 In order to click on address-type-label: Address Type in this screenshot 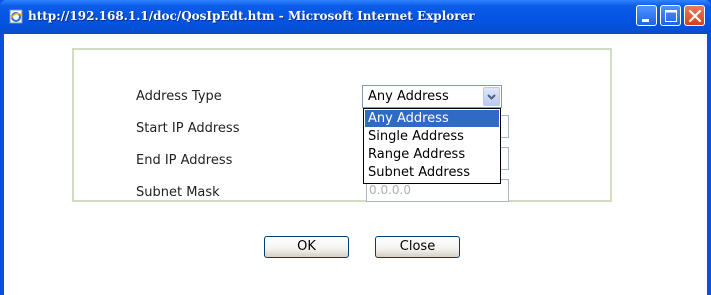, I will do `click(179, 96)`.